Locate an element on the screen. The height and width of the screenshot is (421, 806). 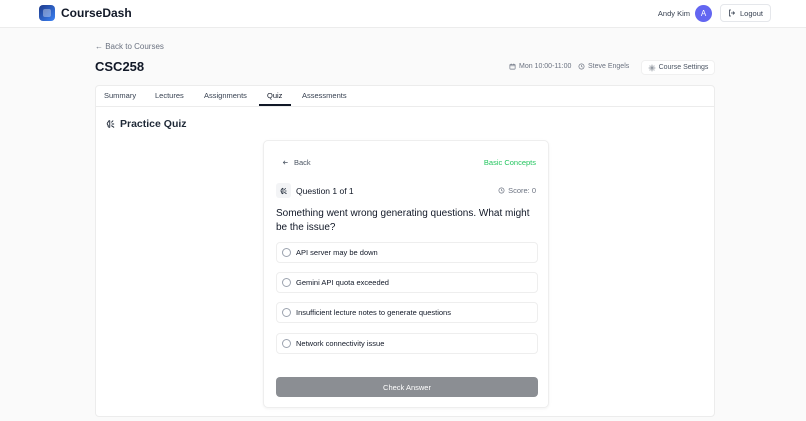
tab-quiz: Quiz is located at coordinates (274, 95).